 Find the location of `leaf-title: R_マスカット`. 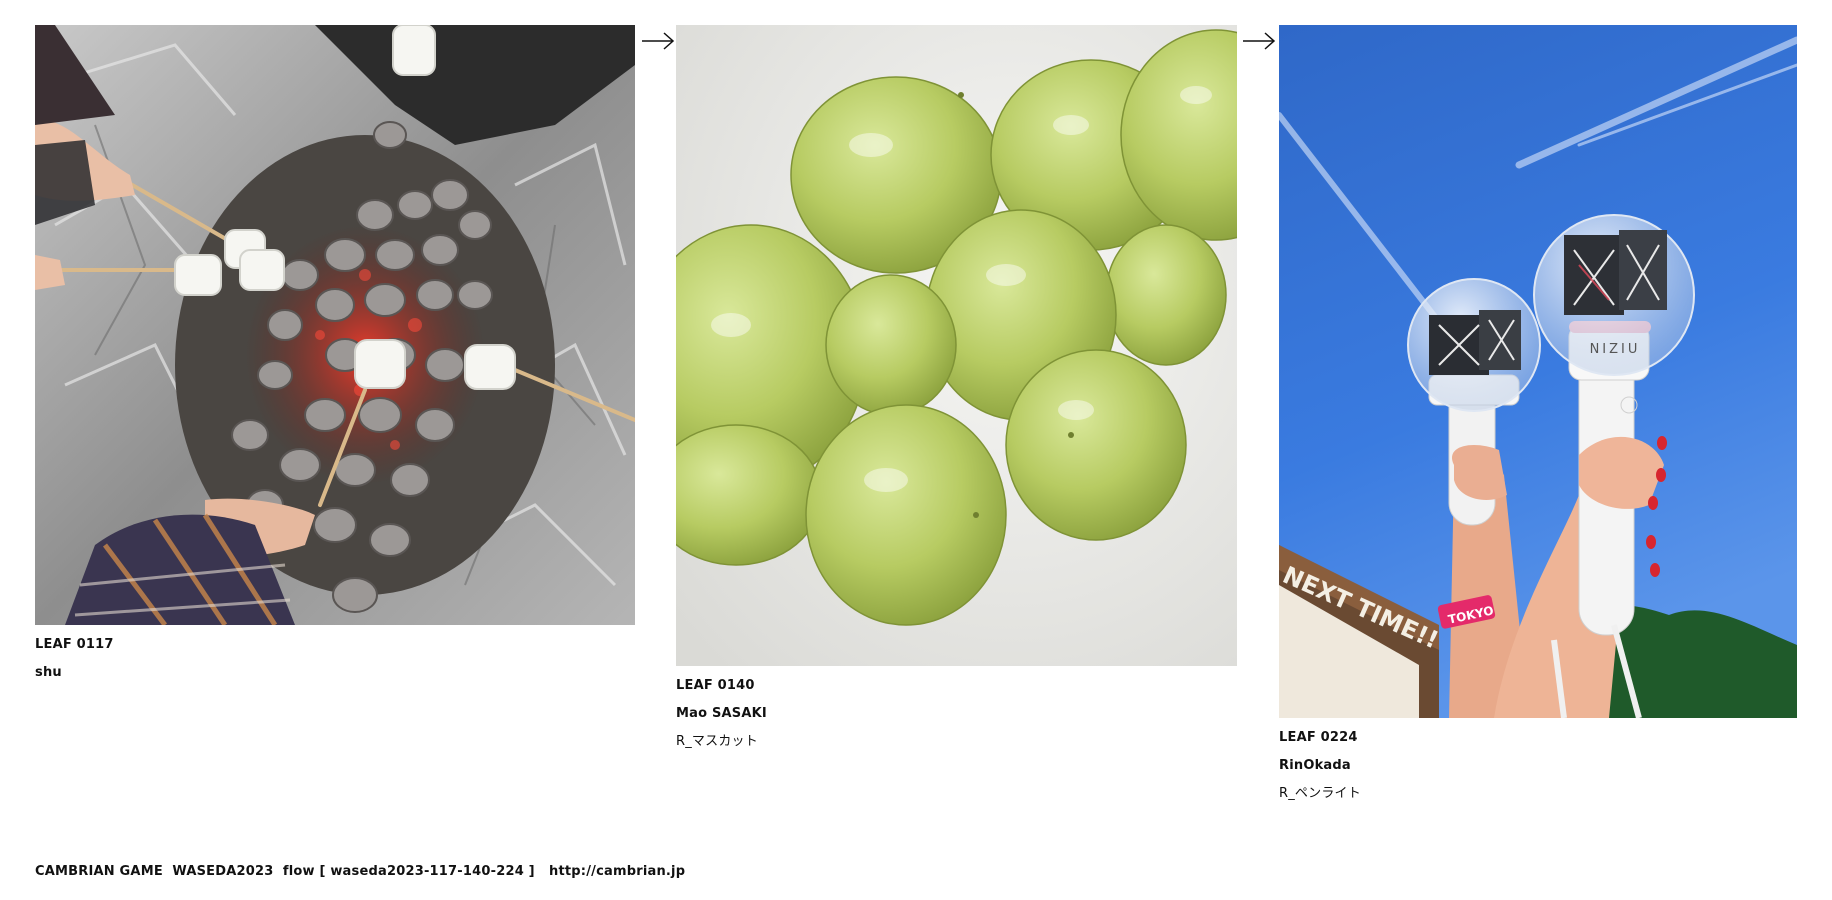

leaf-title: R_マスカット is located at coordinates (956, 742).